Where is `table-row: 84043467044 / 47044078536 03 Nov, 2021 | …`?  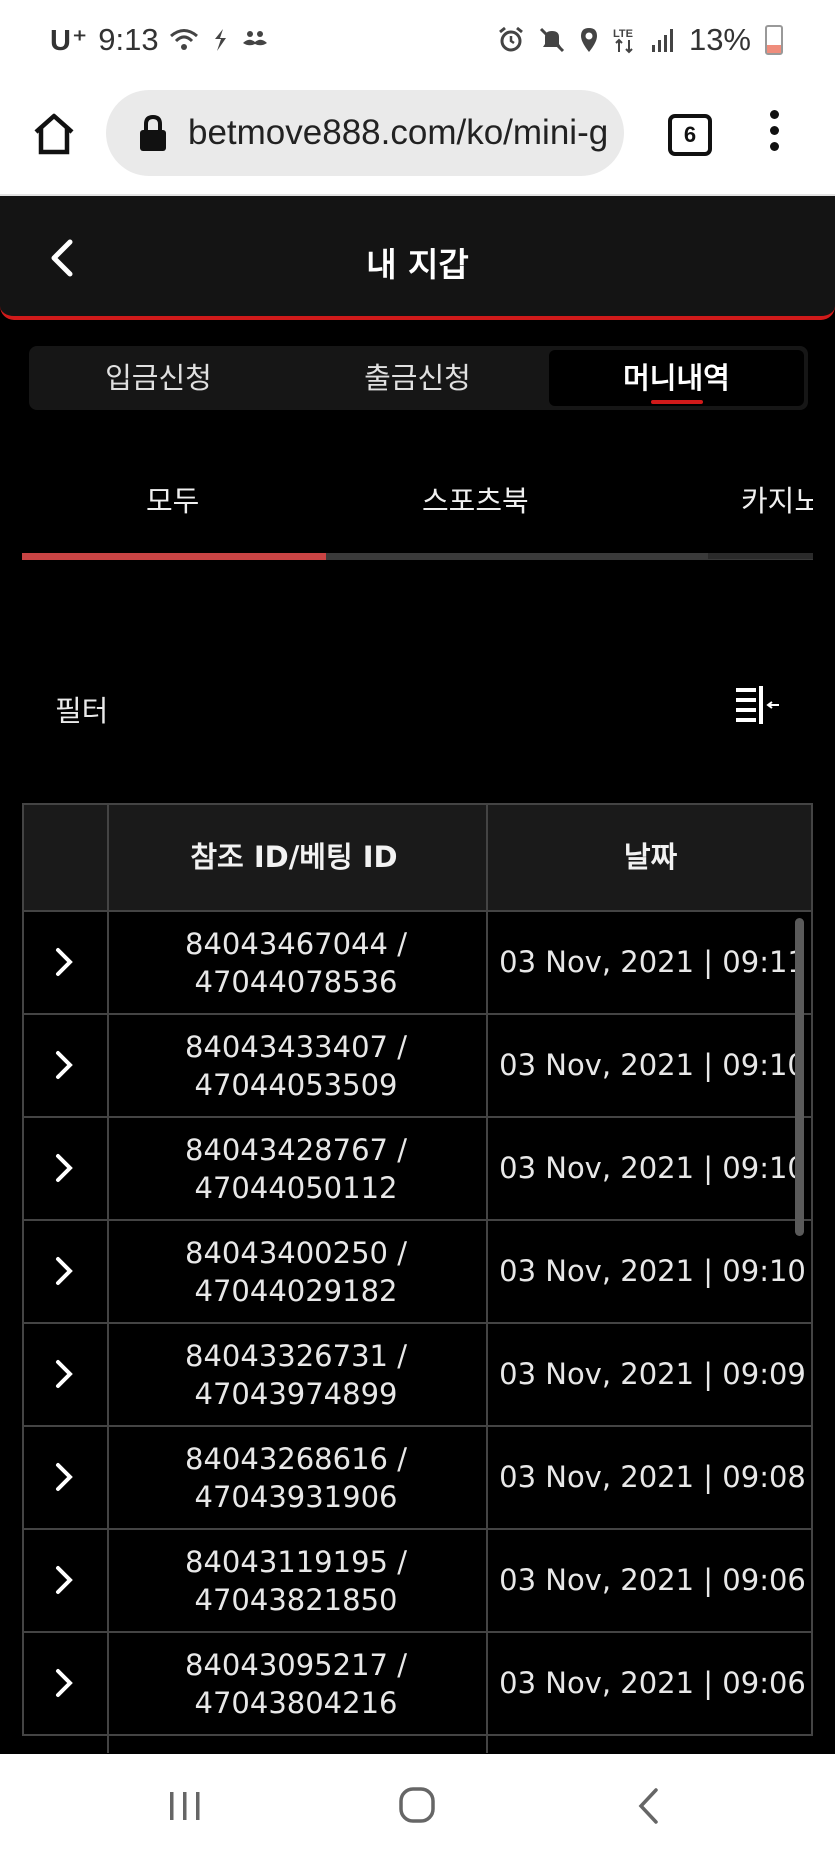 table-row: 84043467044 / 47044078536 03 Nov, 2021 | … is located at coordinates (417, 963).